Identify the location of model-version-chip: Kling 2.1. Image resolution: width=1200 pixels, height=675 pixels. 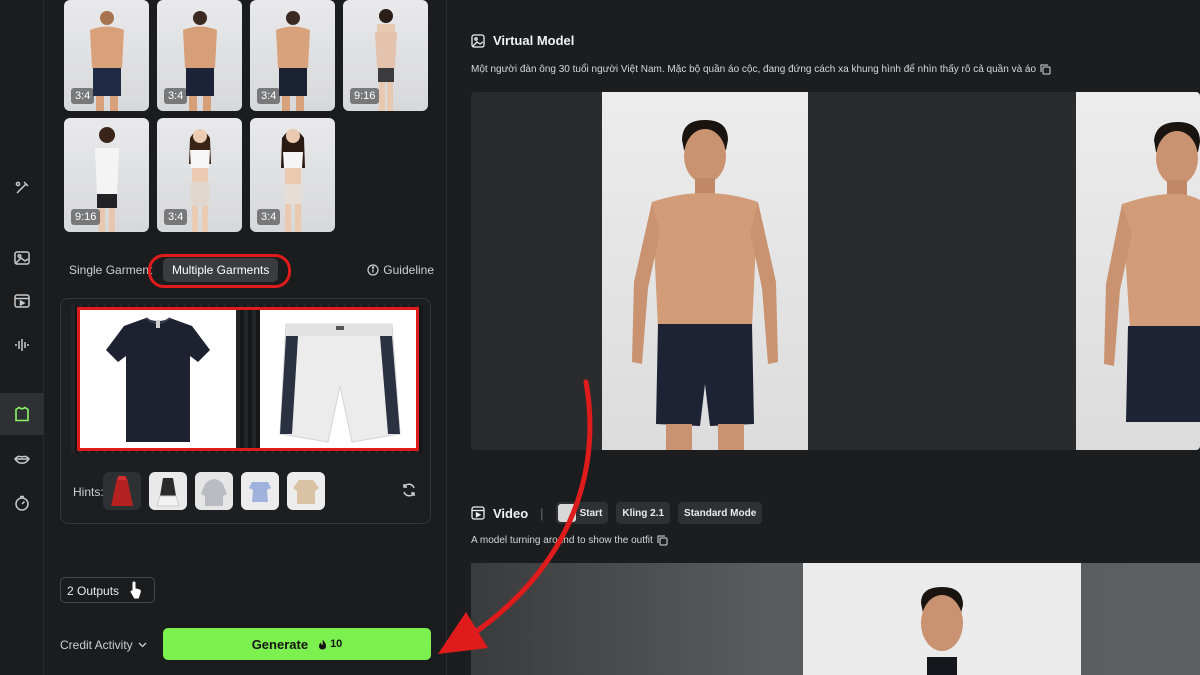
(643, 513).